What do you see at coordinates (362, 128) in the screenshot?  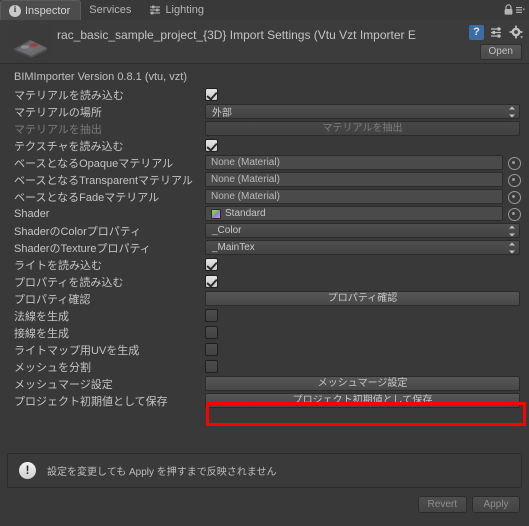 I see `extract-materials-button: マテリアルを抽出` at bounding box center [362, 128].